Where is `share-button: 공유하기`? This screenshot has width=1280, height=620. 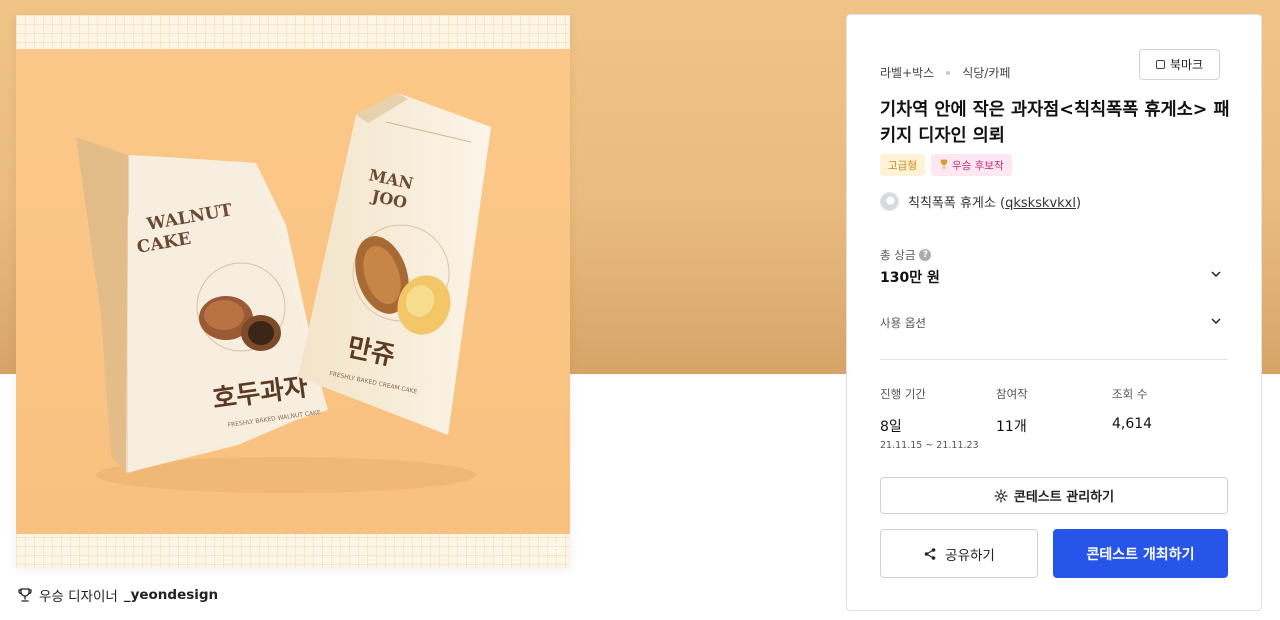
share-button: 공유하기 is located at coordinates (959, 553).